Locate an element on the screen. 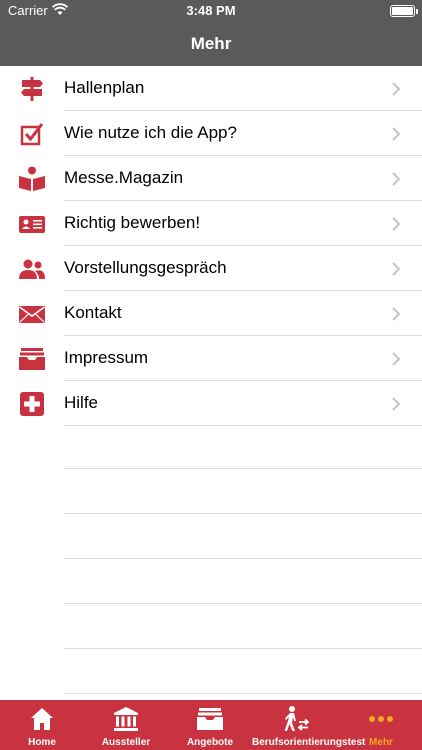 This screenshot has height=750, width=422. tab-label: Aussteller is located at coordinates (126, 742).